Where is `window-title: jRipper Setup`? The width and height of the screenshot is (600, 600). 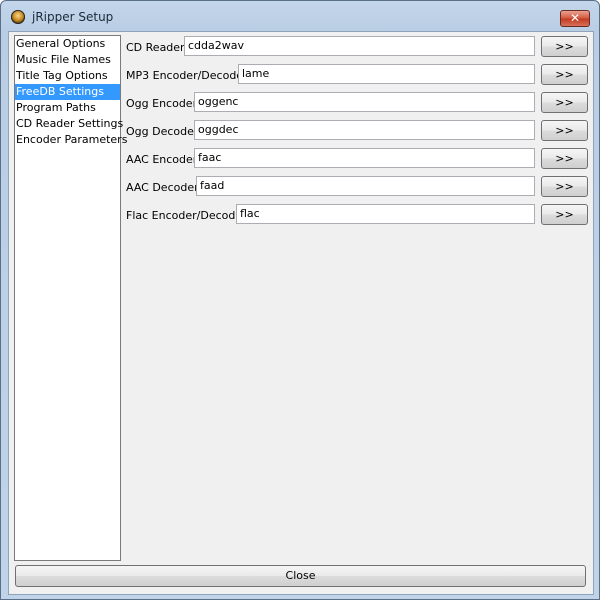
window-title: jRipper Setup is located at coordinates (73, 17).